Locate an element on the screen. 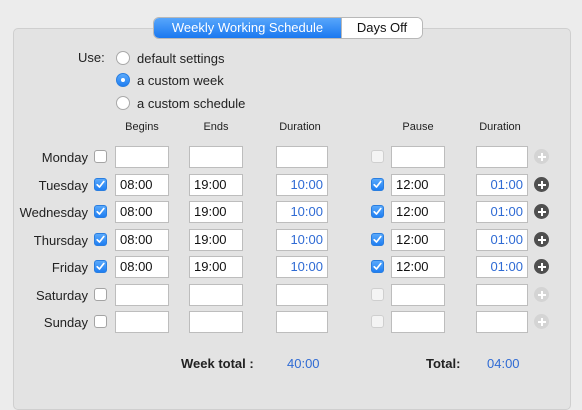 This screenshot has height=410, width=582. day-enabled-checkbox-wednesday is located at coordinates (100, 211).